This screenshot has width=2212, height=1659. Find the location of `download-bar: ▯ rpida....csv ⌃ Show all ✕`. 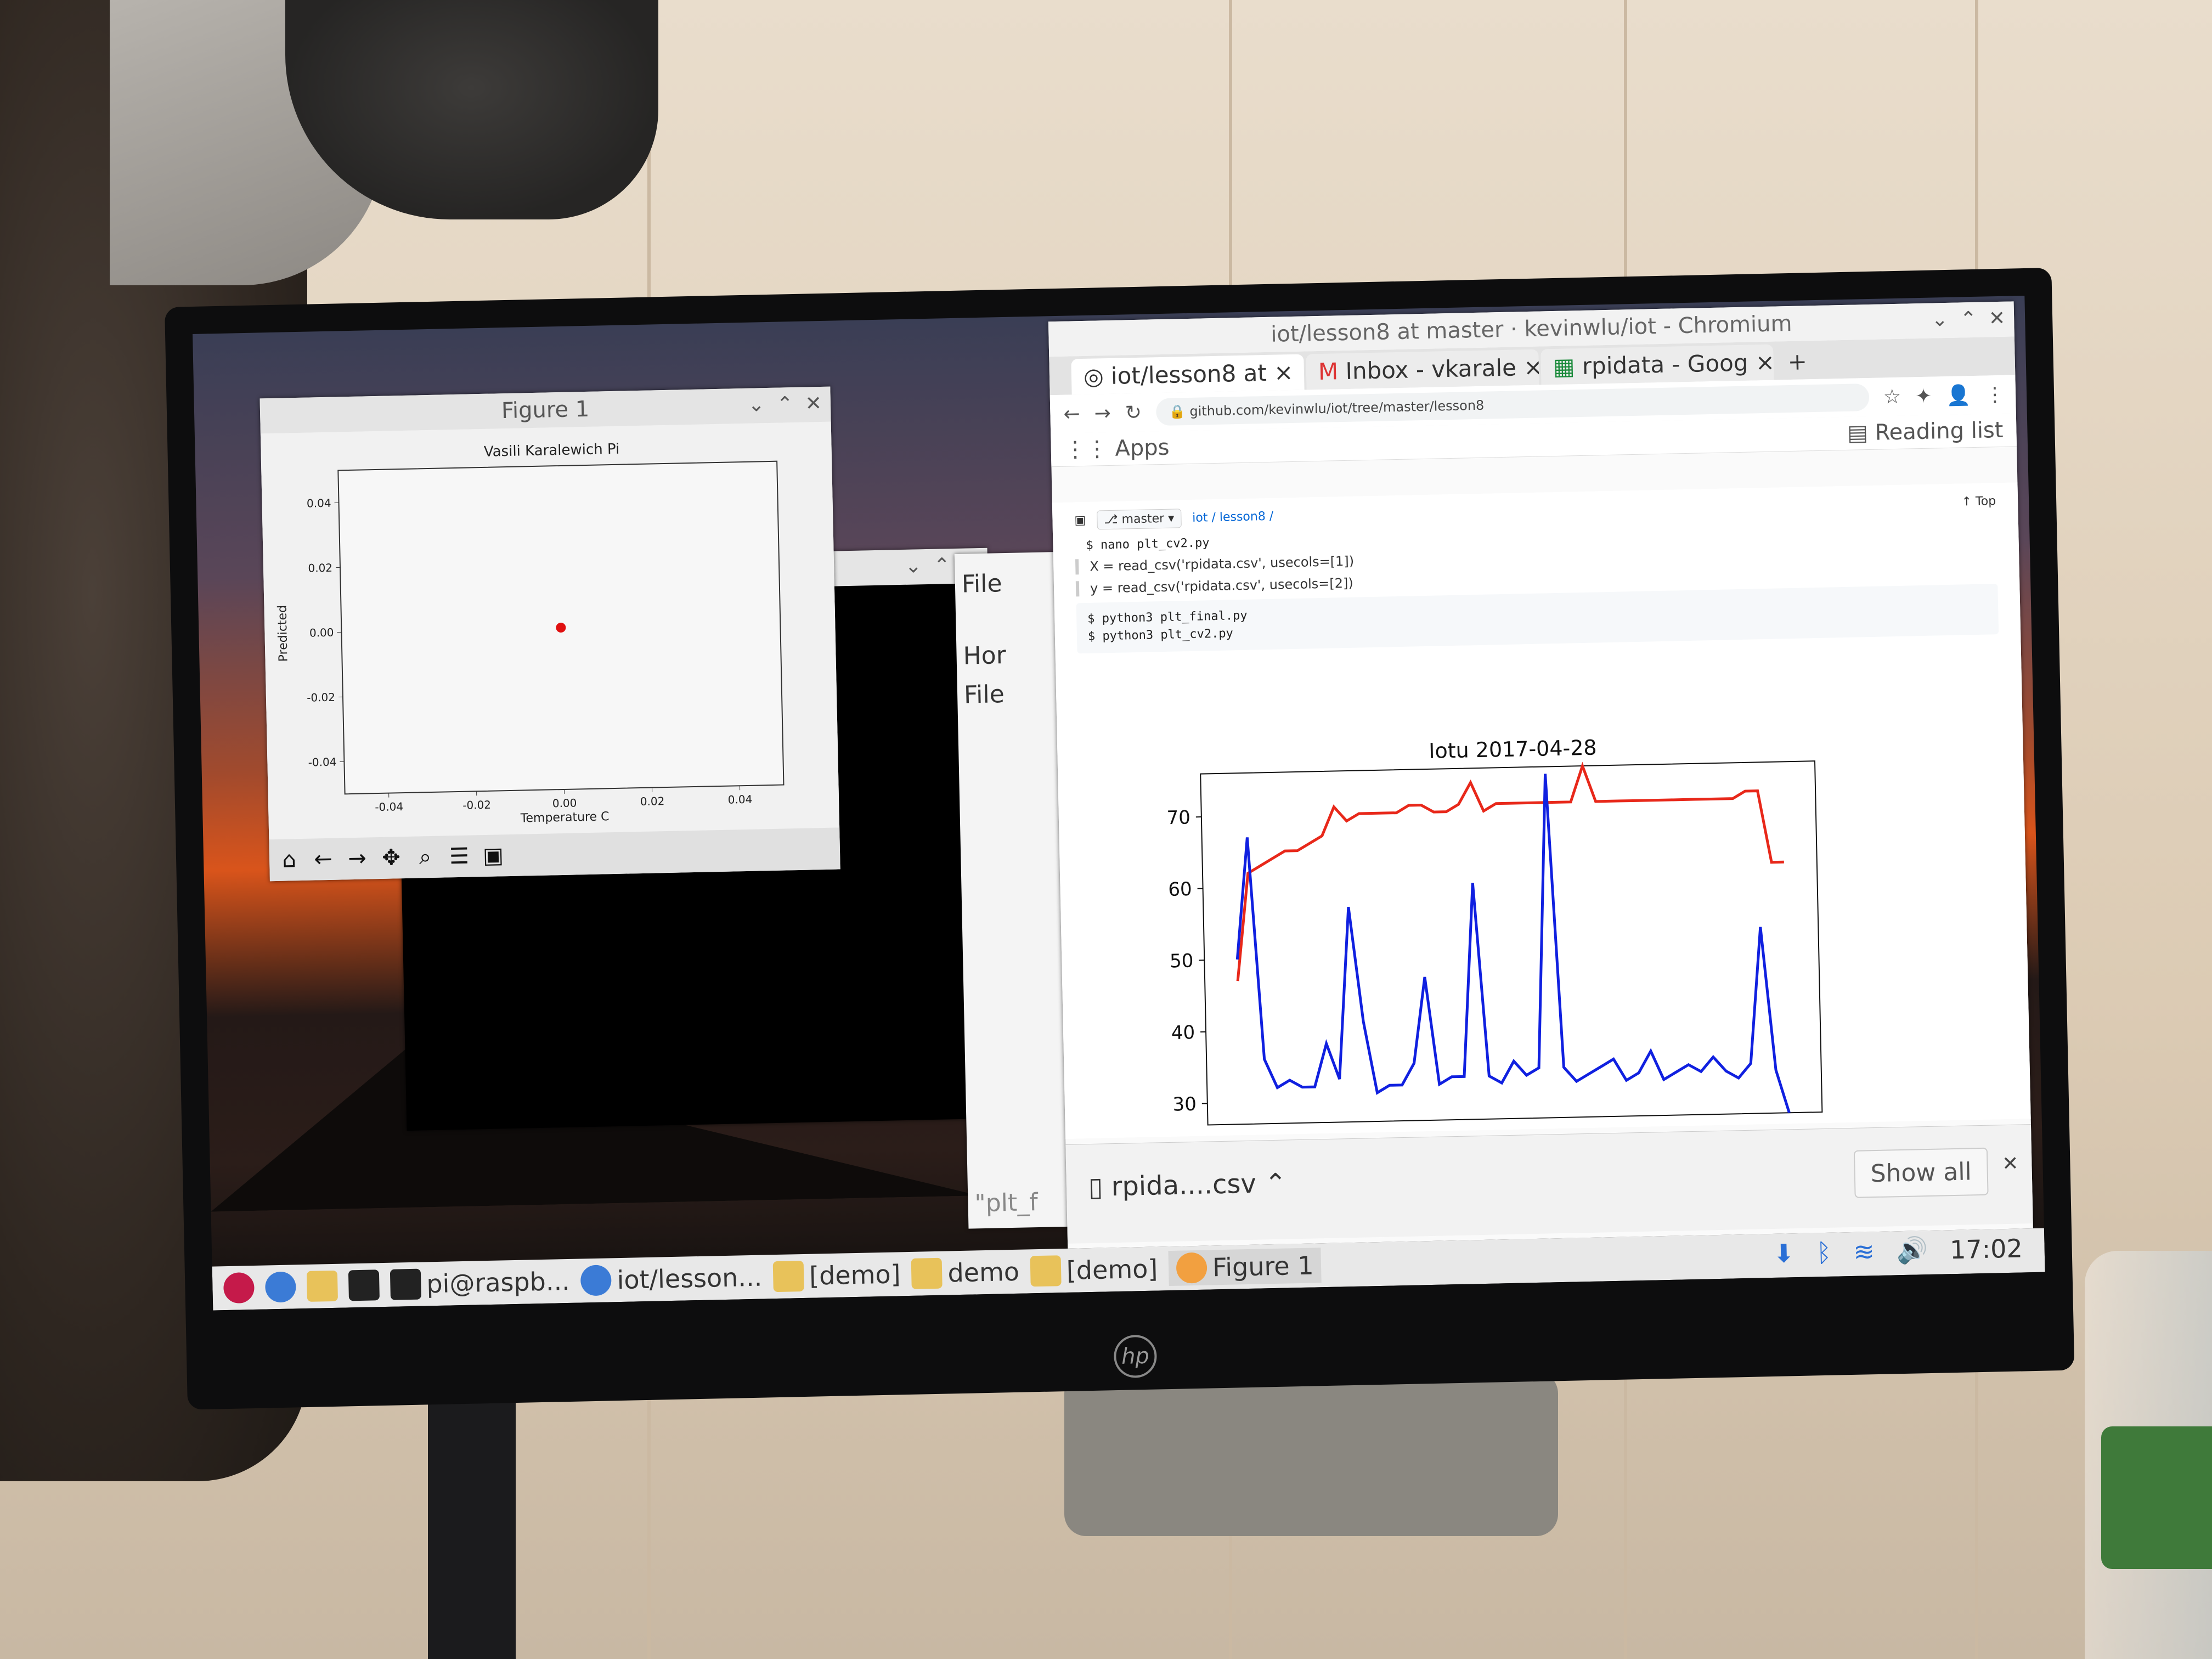

download-bar: ▯ rpida....csv ⌃ Show all ✕ is located at coordinates (1549, 1184).